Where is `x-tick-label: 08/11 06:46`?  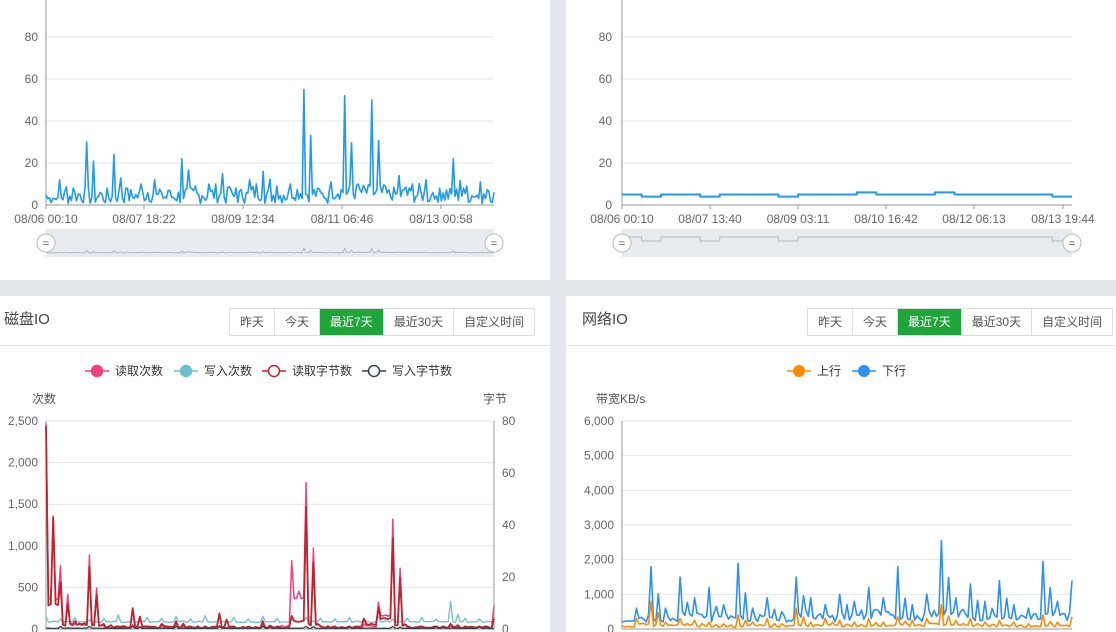 x-tick-label: 08/11 06:46 is located at coordinates (342, 219).